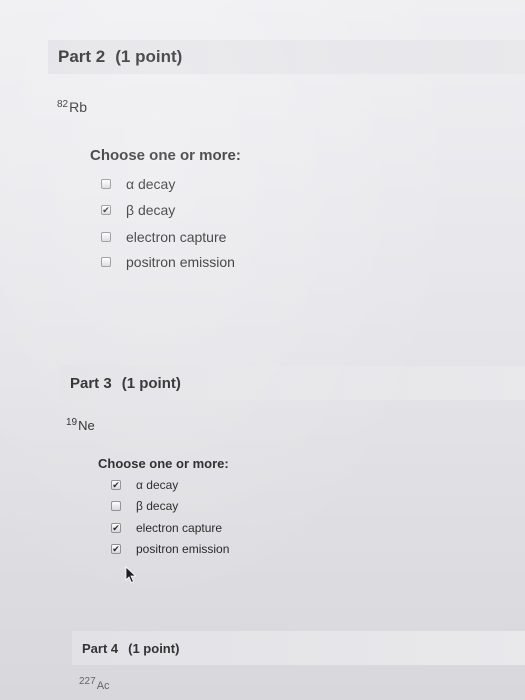 The height and width of the screenshot is (700, 525). I want to click on part4-title: Part 4, so click(100, 648).